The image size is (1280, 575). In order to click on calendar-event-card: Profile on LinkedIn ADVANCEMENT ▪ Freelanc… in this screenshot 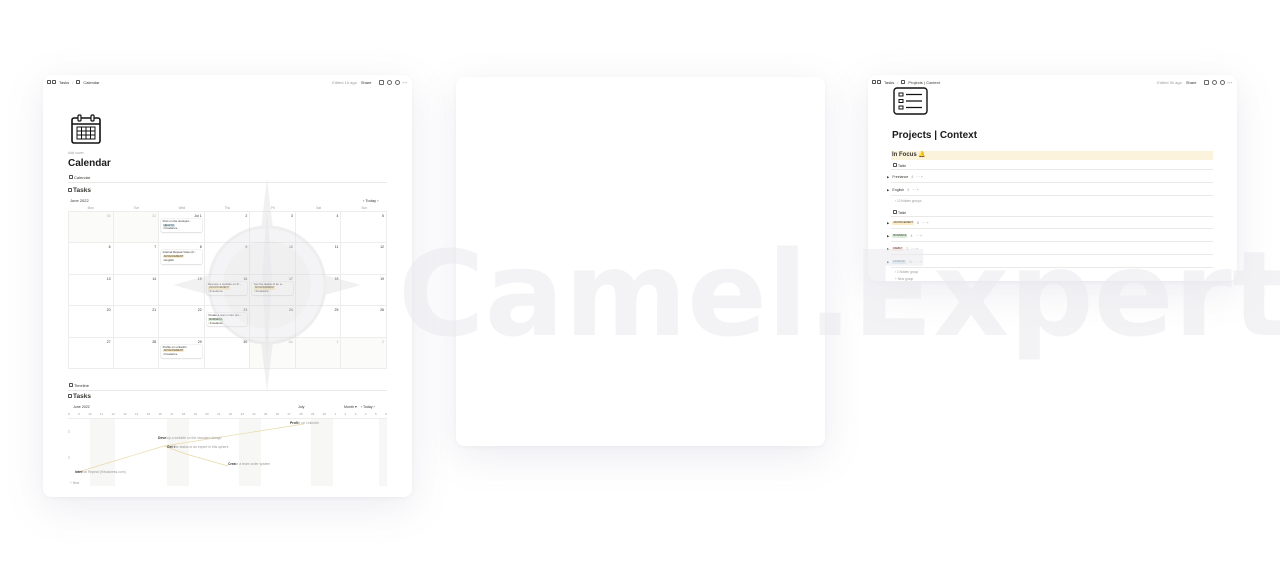, I will do `click(181, 351)`.